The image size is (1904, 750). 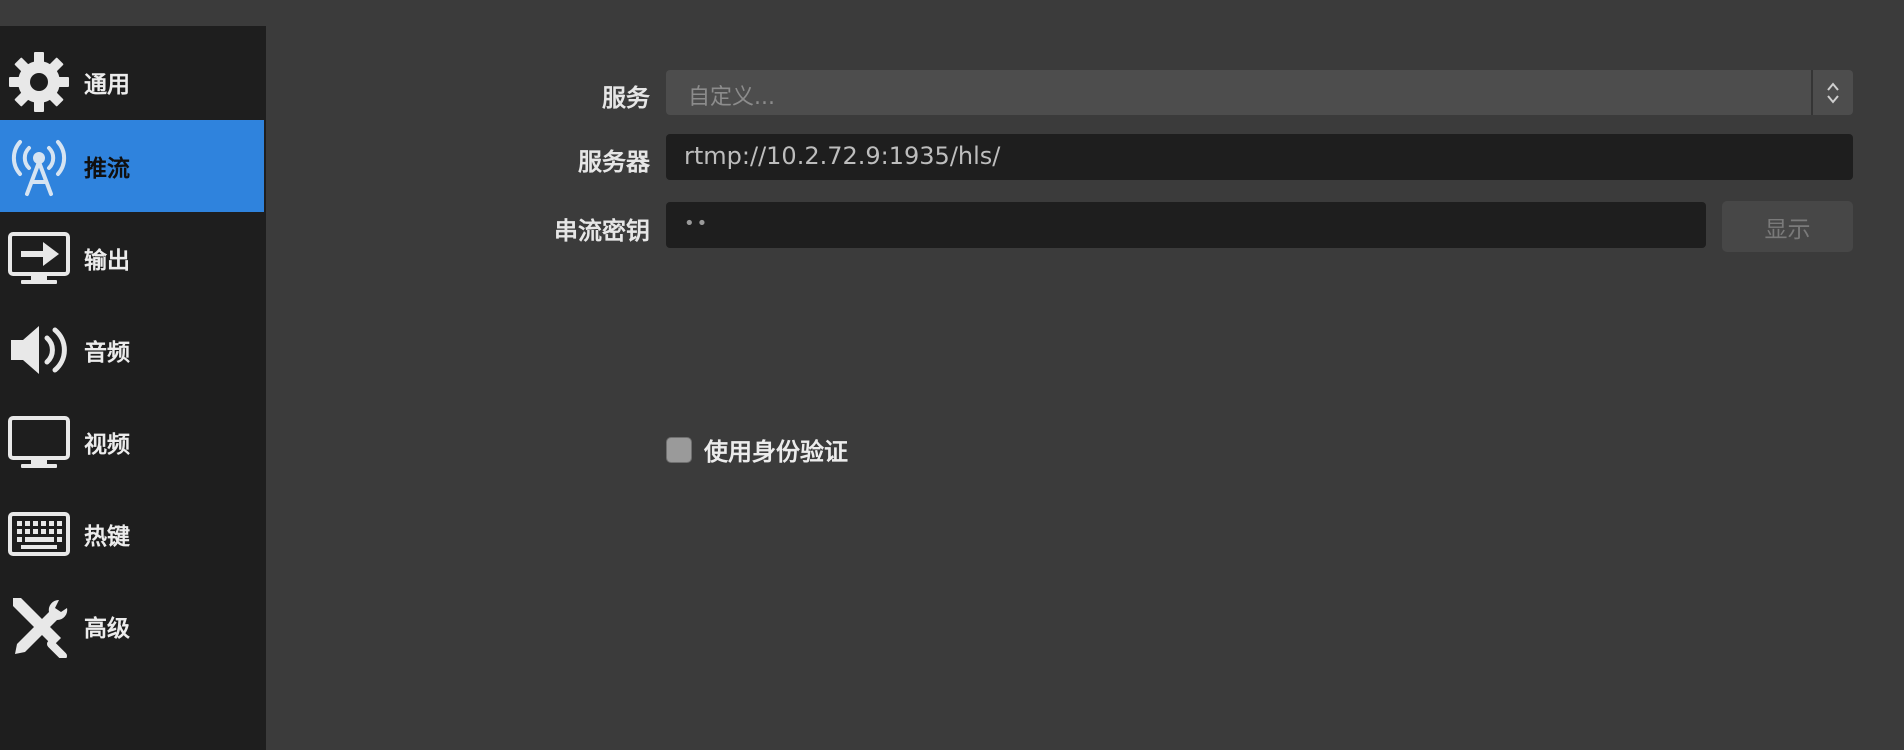 I want to click on service-label: 服务, so click(x=626, y=98).